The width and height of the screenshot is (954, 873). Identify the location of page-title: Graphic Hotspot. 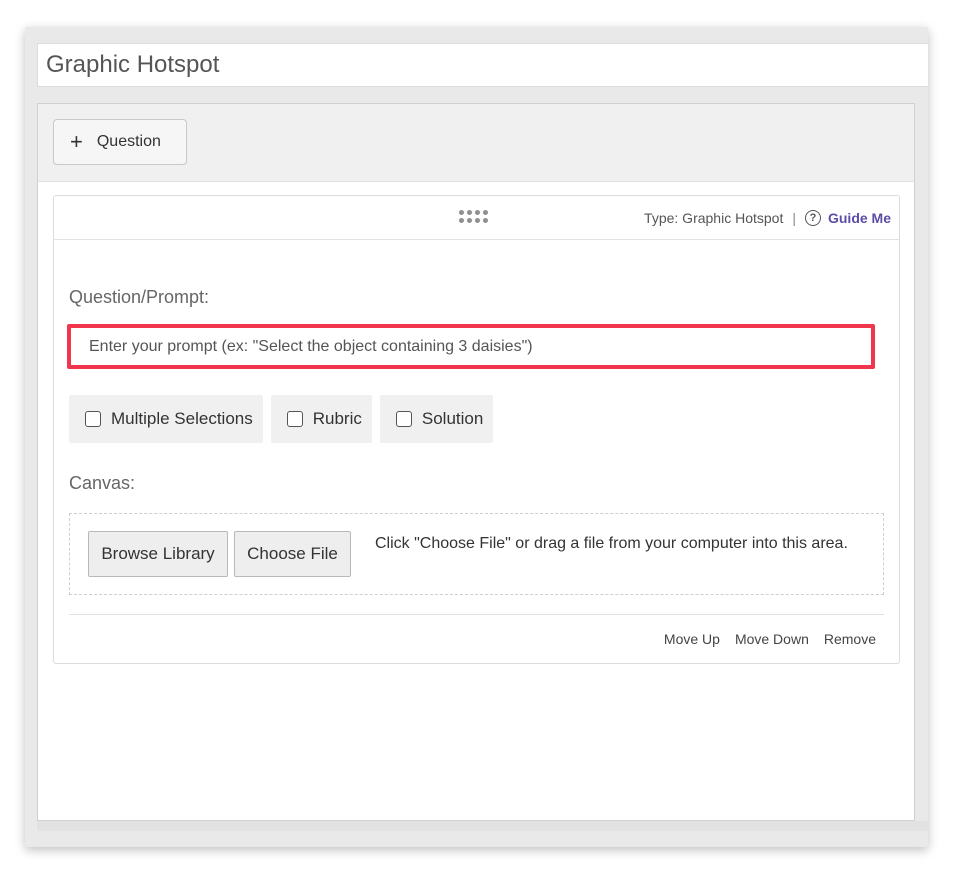
(482, 65).